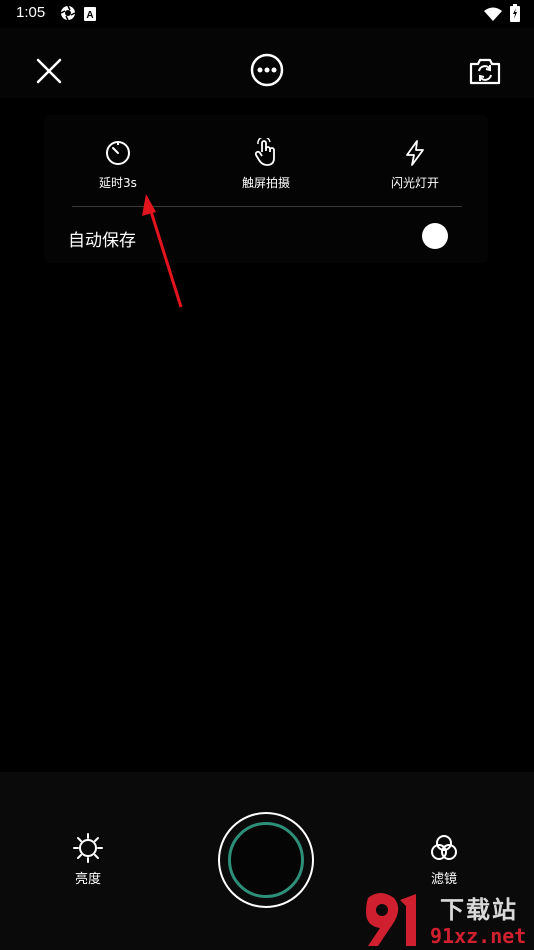  I want to click on timer-option: 延时3s, so click(118, 163).